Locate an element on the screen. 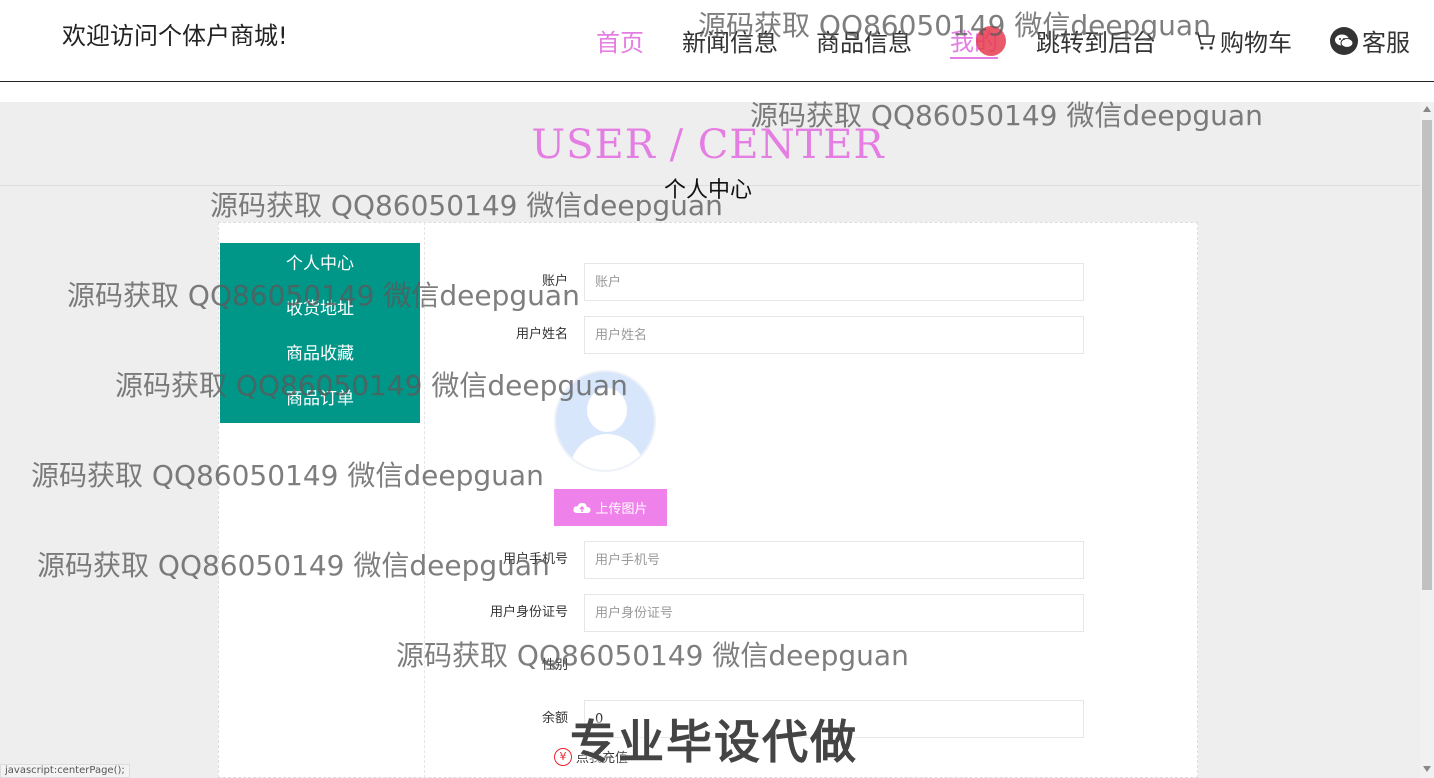 The width and height of the screenshot is (1434, 778). nav-backend: 跳转到后台 is located at coordinates (1096, 40).